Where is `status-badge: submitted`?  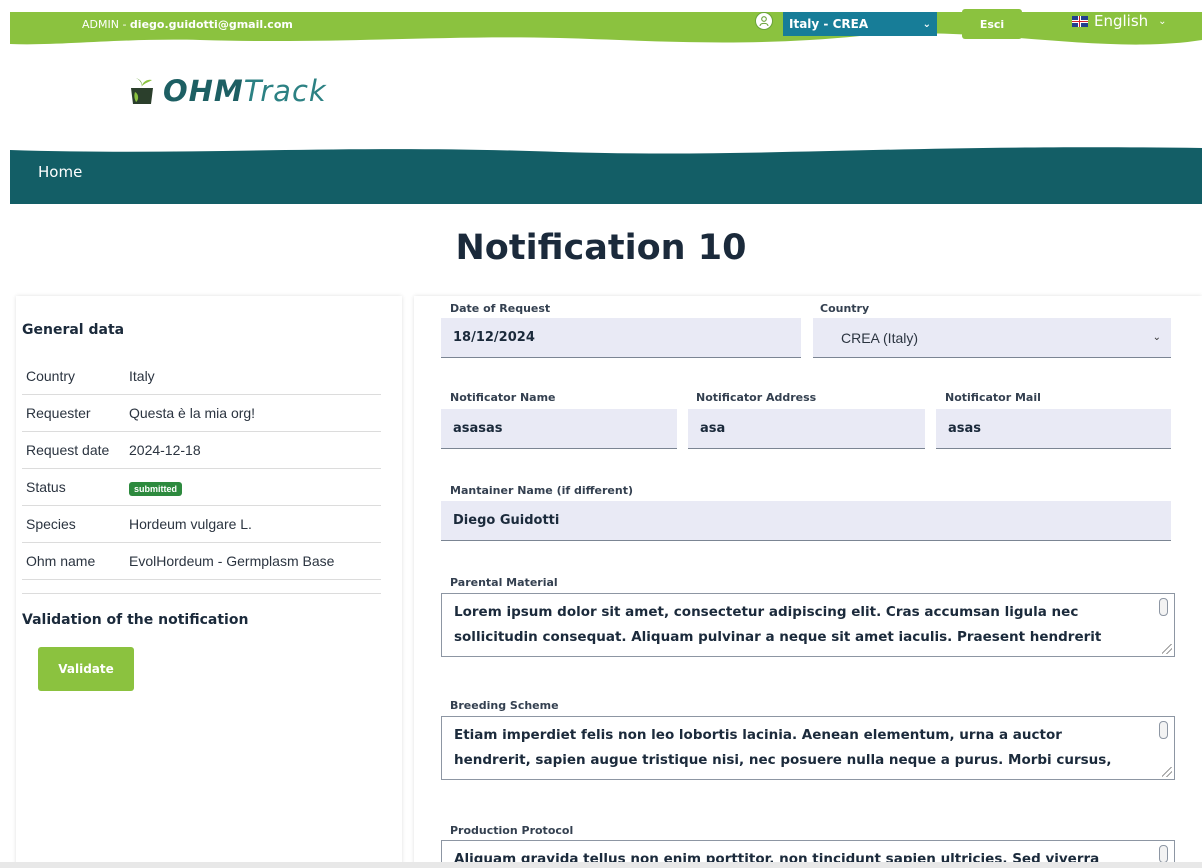
status-badge: submitted is located at coordinates (156, 488).